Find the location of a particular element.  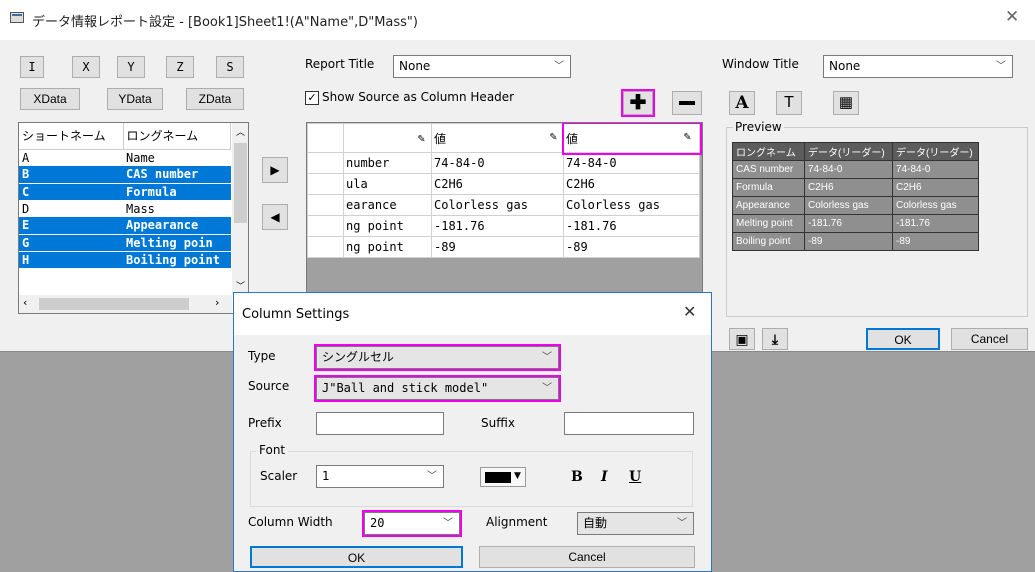

scroll-right-icon: › is located at coordinates (217, 302).